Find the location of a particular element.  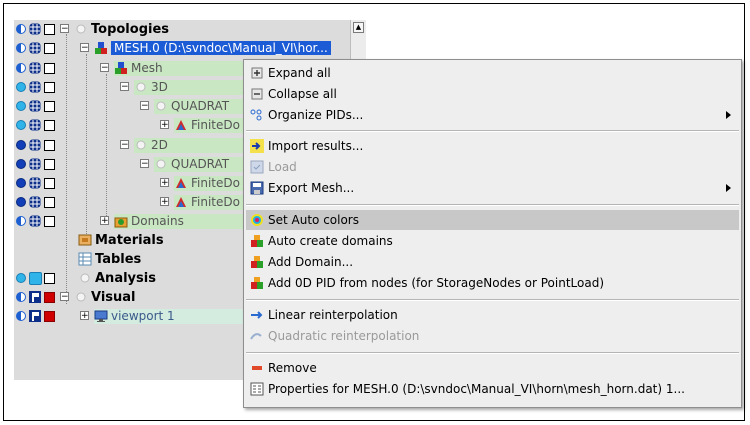

tree-label: Analysis is located at coordinates (125, 278).